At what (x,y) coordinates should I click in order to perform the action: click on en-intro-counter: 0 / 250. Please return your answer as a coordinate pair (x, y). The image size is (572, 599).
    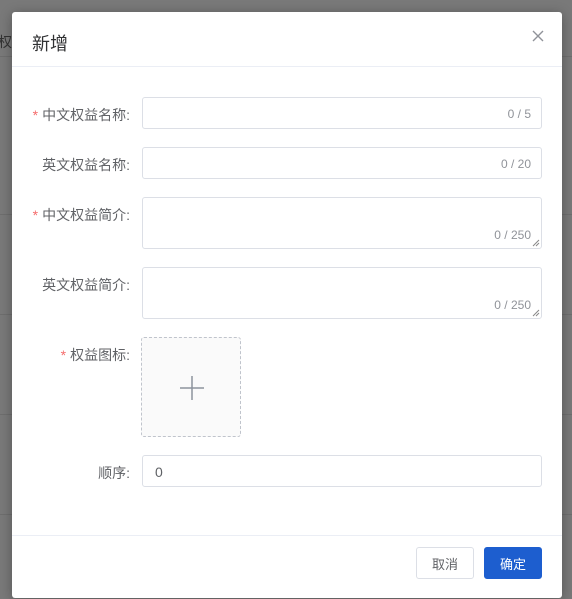
    Looking at the image, I should click on (512, 305).